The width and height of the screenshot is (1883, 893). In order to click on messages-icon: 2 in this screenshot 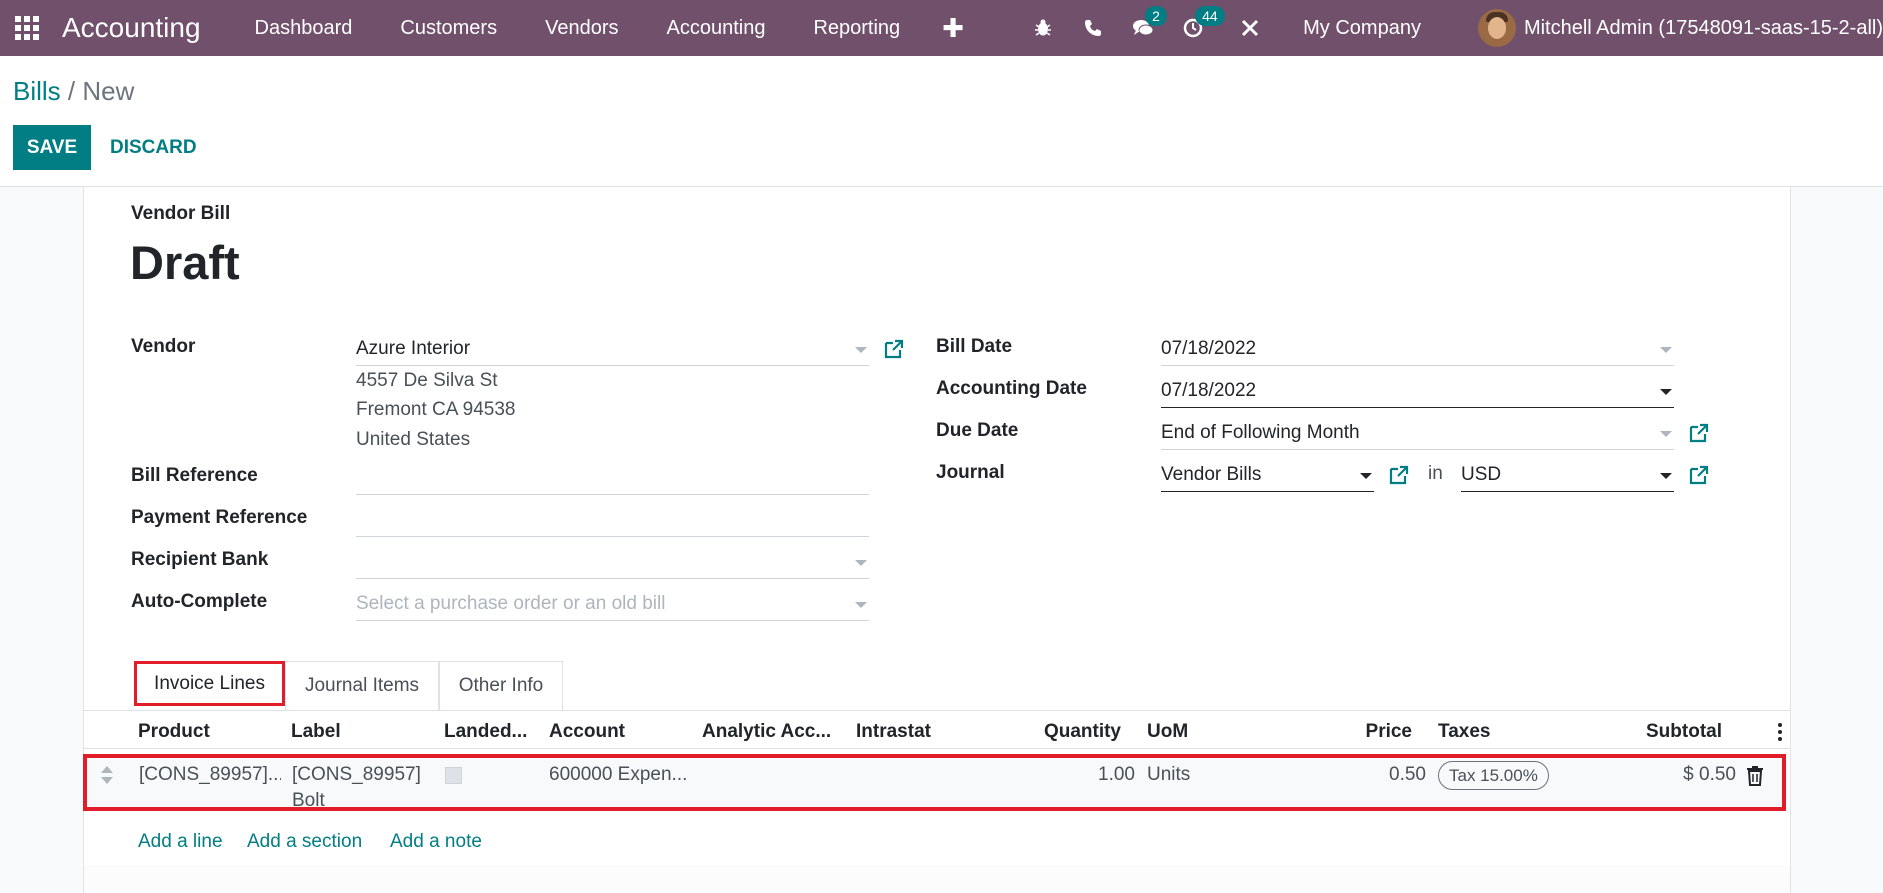, I will do `click(1149, 23)`.